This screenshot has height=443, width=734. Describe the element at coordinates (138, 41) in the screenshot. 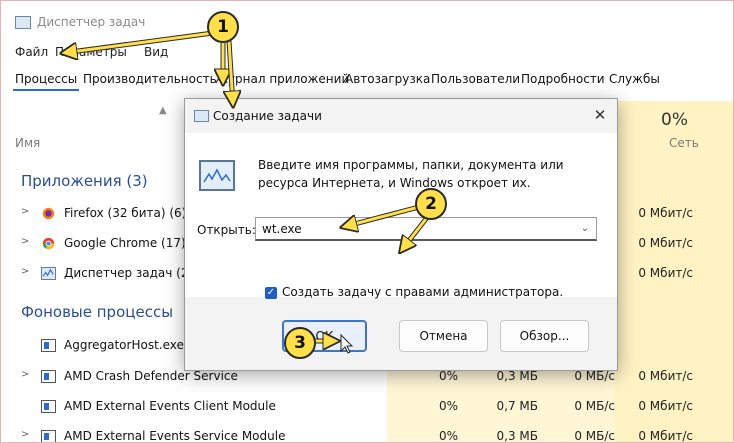

I see `arrow-to-file-menu` at that location.